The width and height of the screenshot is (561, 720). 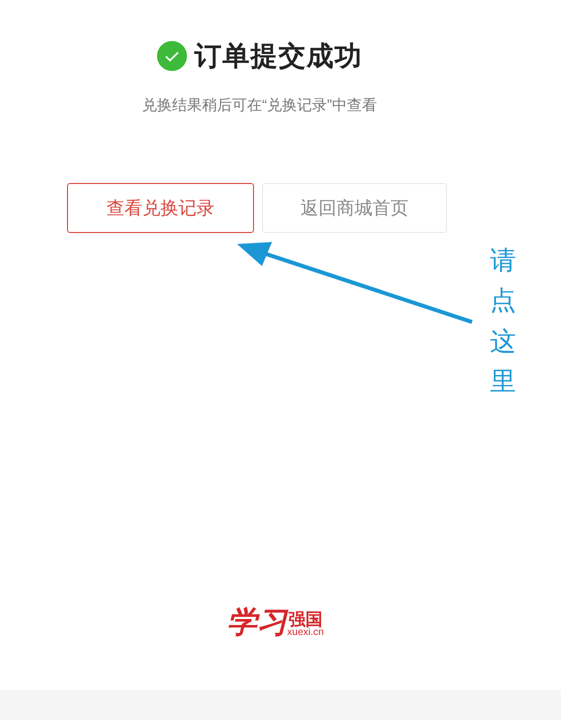 What do you see at coordinates (305, 619) in the screenshot?
I see `logo-name: 强国` at bounding box center [305, 619].